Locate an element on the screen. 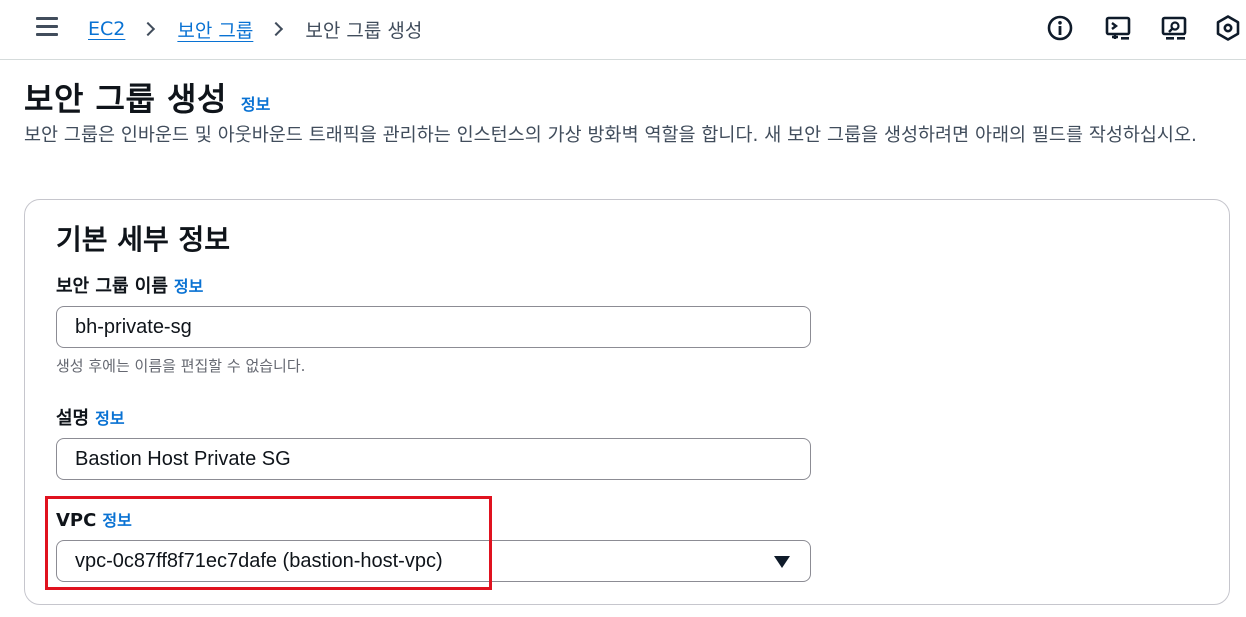 Image resolution: width=1246 pixels, height=617 pixels. hamburger-menu-icon is located at coordinates (47, 27).